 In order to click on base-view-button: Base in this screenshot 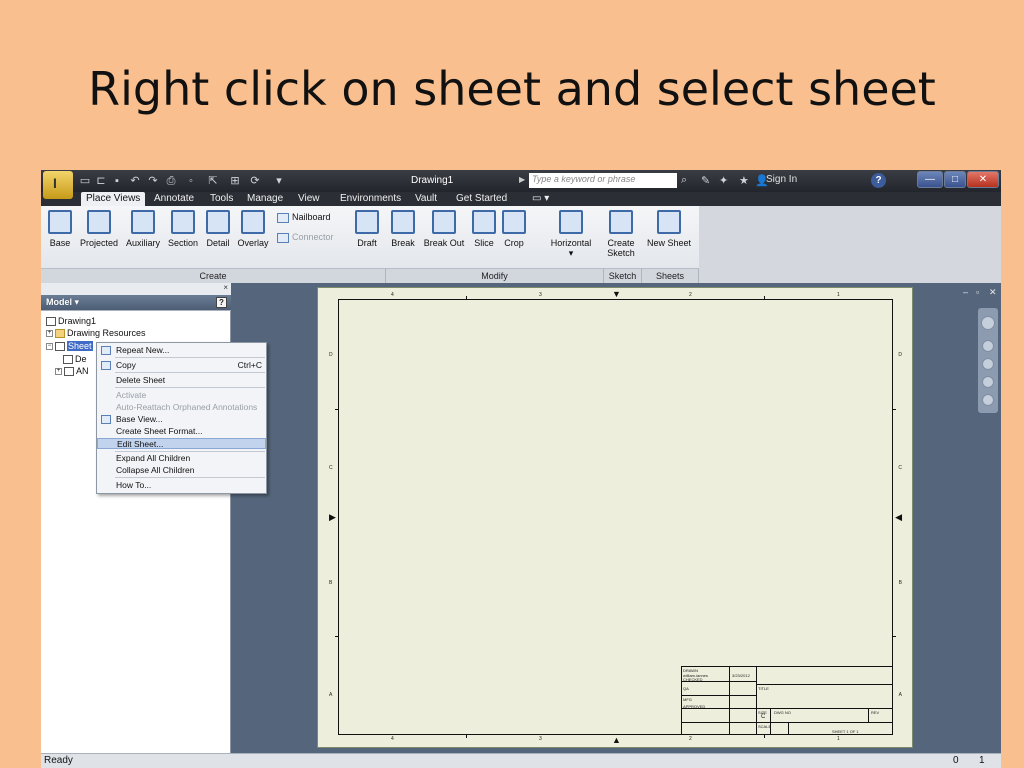, I will do `click(60, 229)`.